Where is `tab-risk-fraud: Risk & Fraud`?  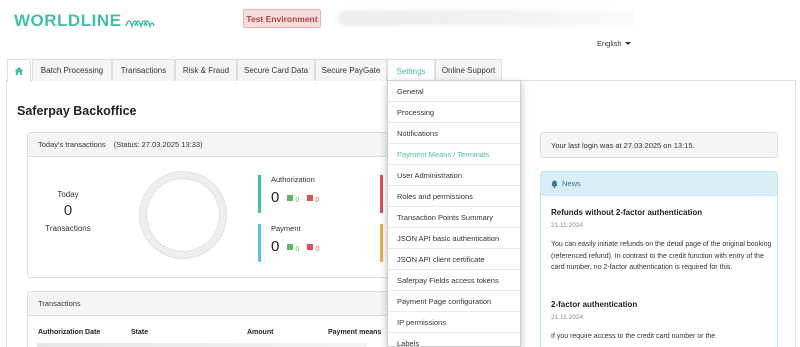
tab-risk-fraud: Risk & Fraud is located at coordinates (206, 70).